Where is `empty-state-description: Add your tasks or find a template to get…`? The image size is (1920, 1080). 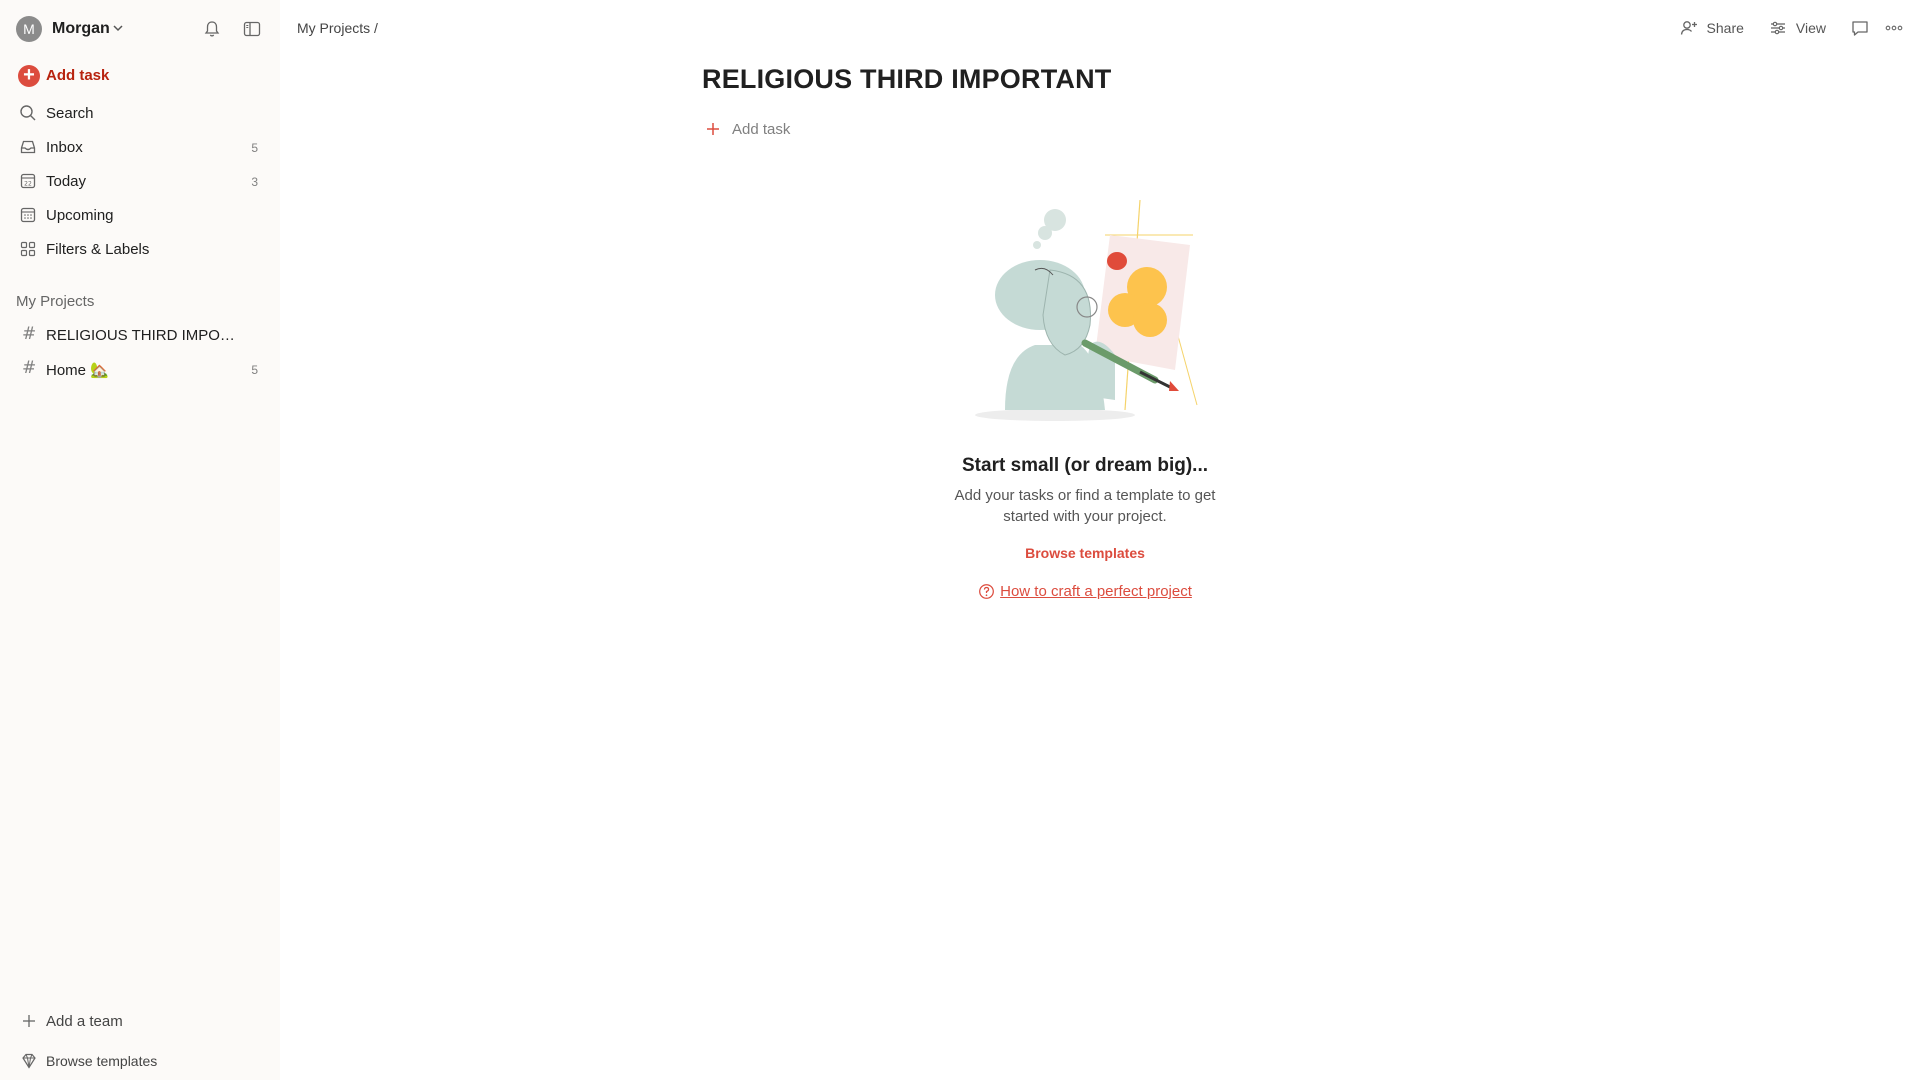 empty-state-description: Add your tasks or find a template to get… is located at coordinates (1085, 506).